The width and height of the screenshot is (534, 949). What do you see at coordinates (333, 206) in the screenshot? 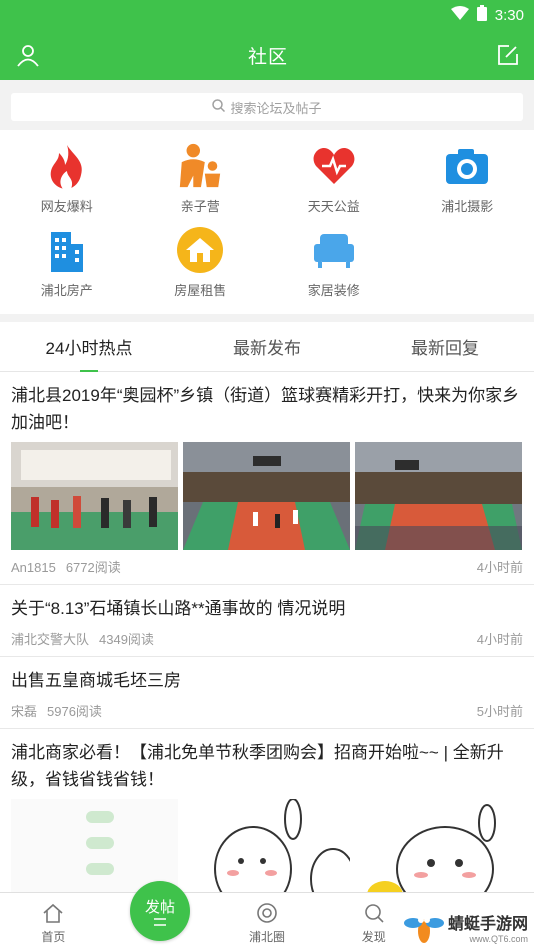
I see `category-label: 天天公益` at bounding box center [333, 206].